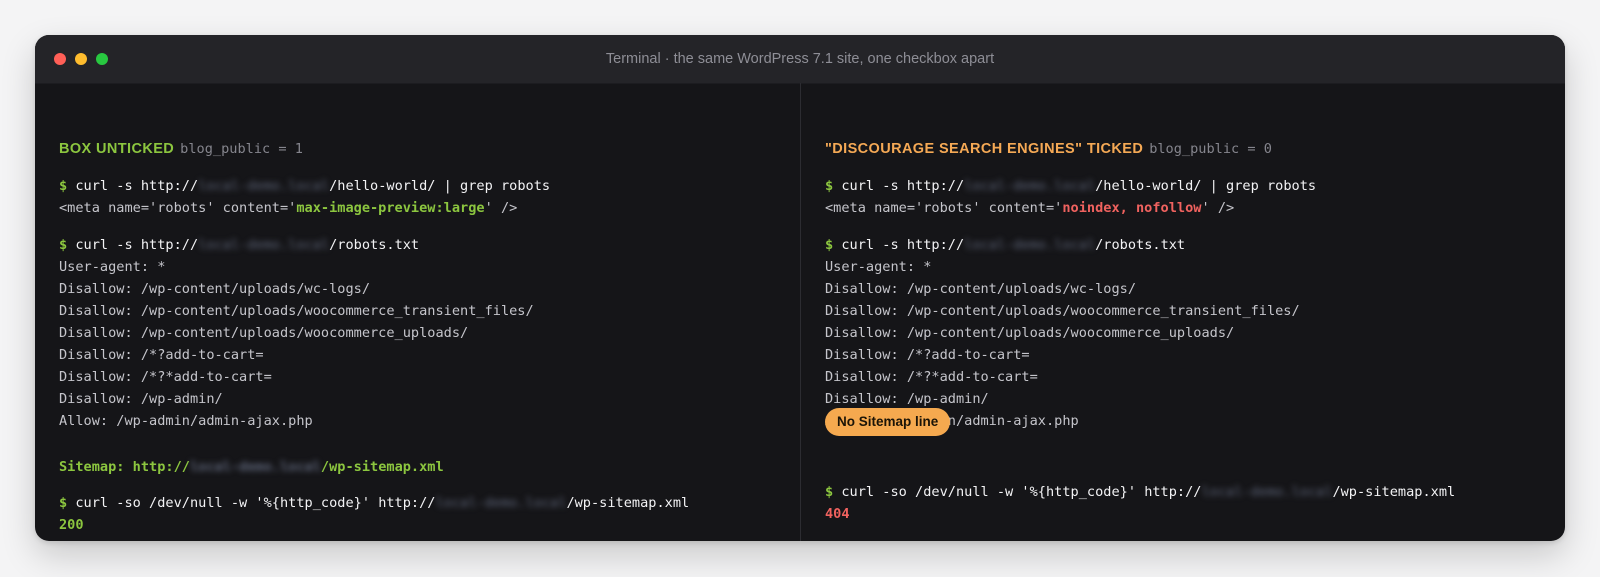 This screenshot has width=1600, height=577. What do you see at coordinates (382, 467) in the screenshot?
I see `sitemap-path: /wp-sitemap.xml` at bounding box center [382, 467].